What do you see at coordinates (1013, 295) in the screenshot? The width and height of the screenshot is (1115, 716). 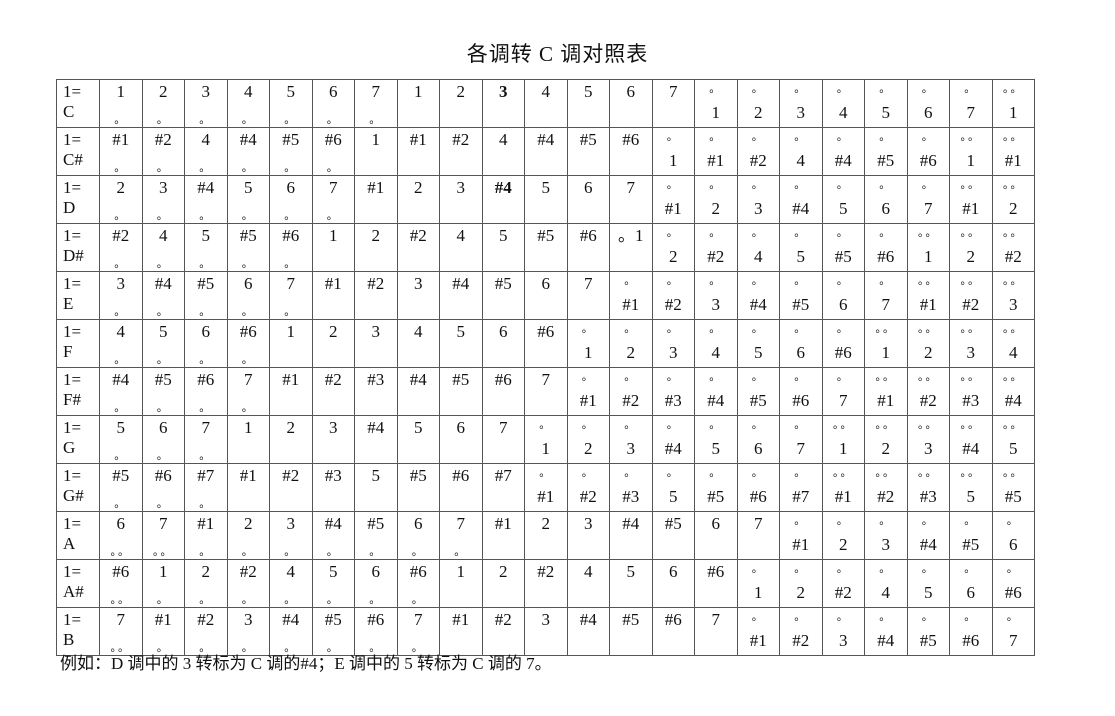 I see `note-cell: 。。 3` at bounding box center [1013, 295].